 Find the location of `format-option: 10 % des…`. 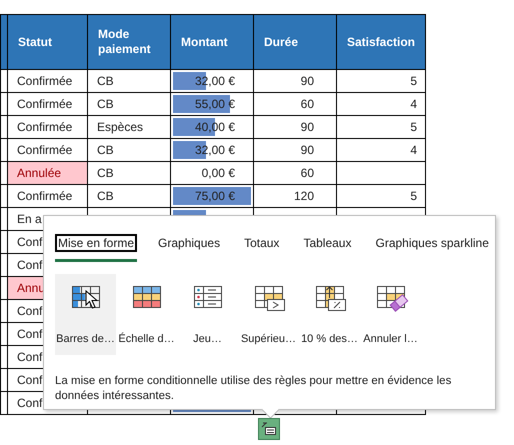

format-option: 10 % des… is located at coordinates (329, 314).